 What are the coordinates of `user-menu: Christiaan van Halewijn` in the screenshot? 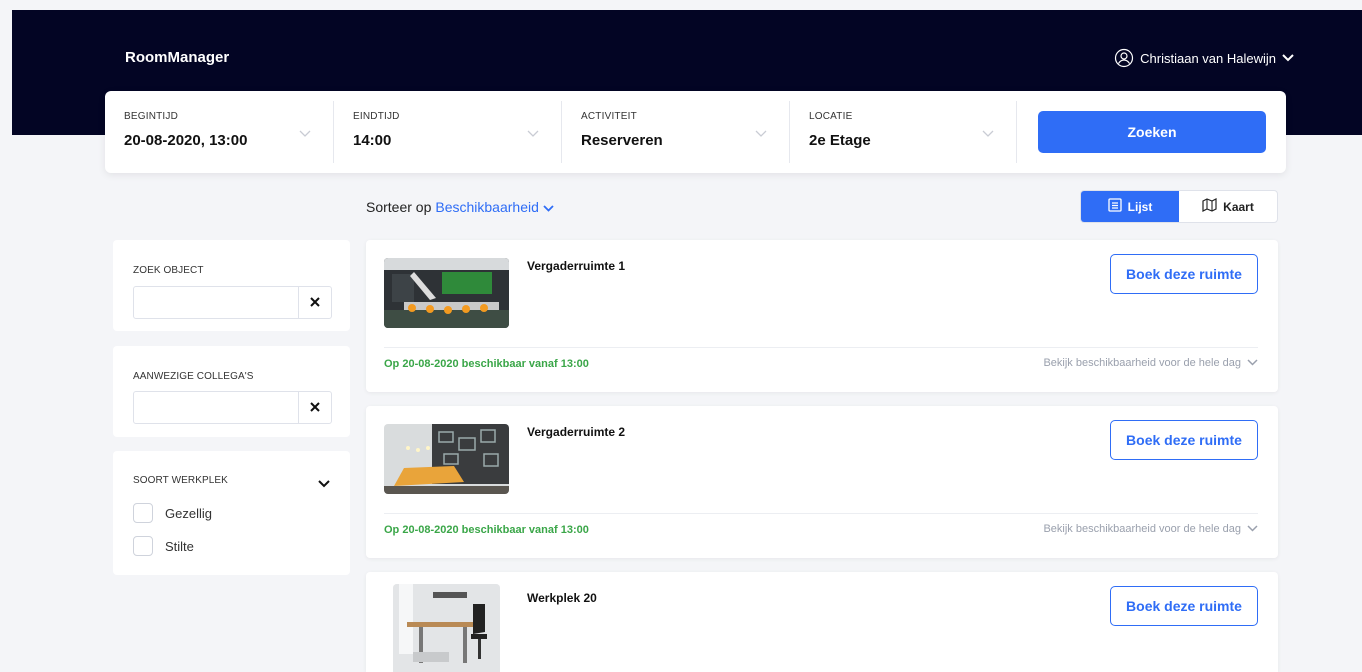 It's located at (1204, 58).